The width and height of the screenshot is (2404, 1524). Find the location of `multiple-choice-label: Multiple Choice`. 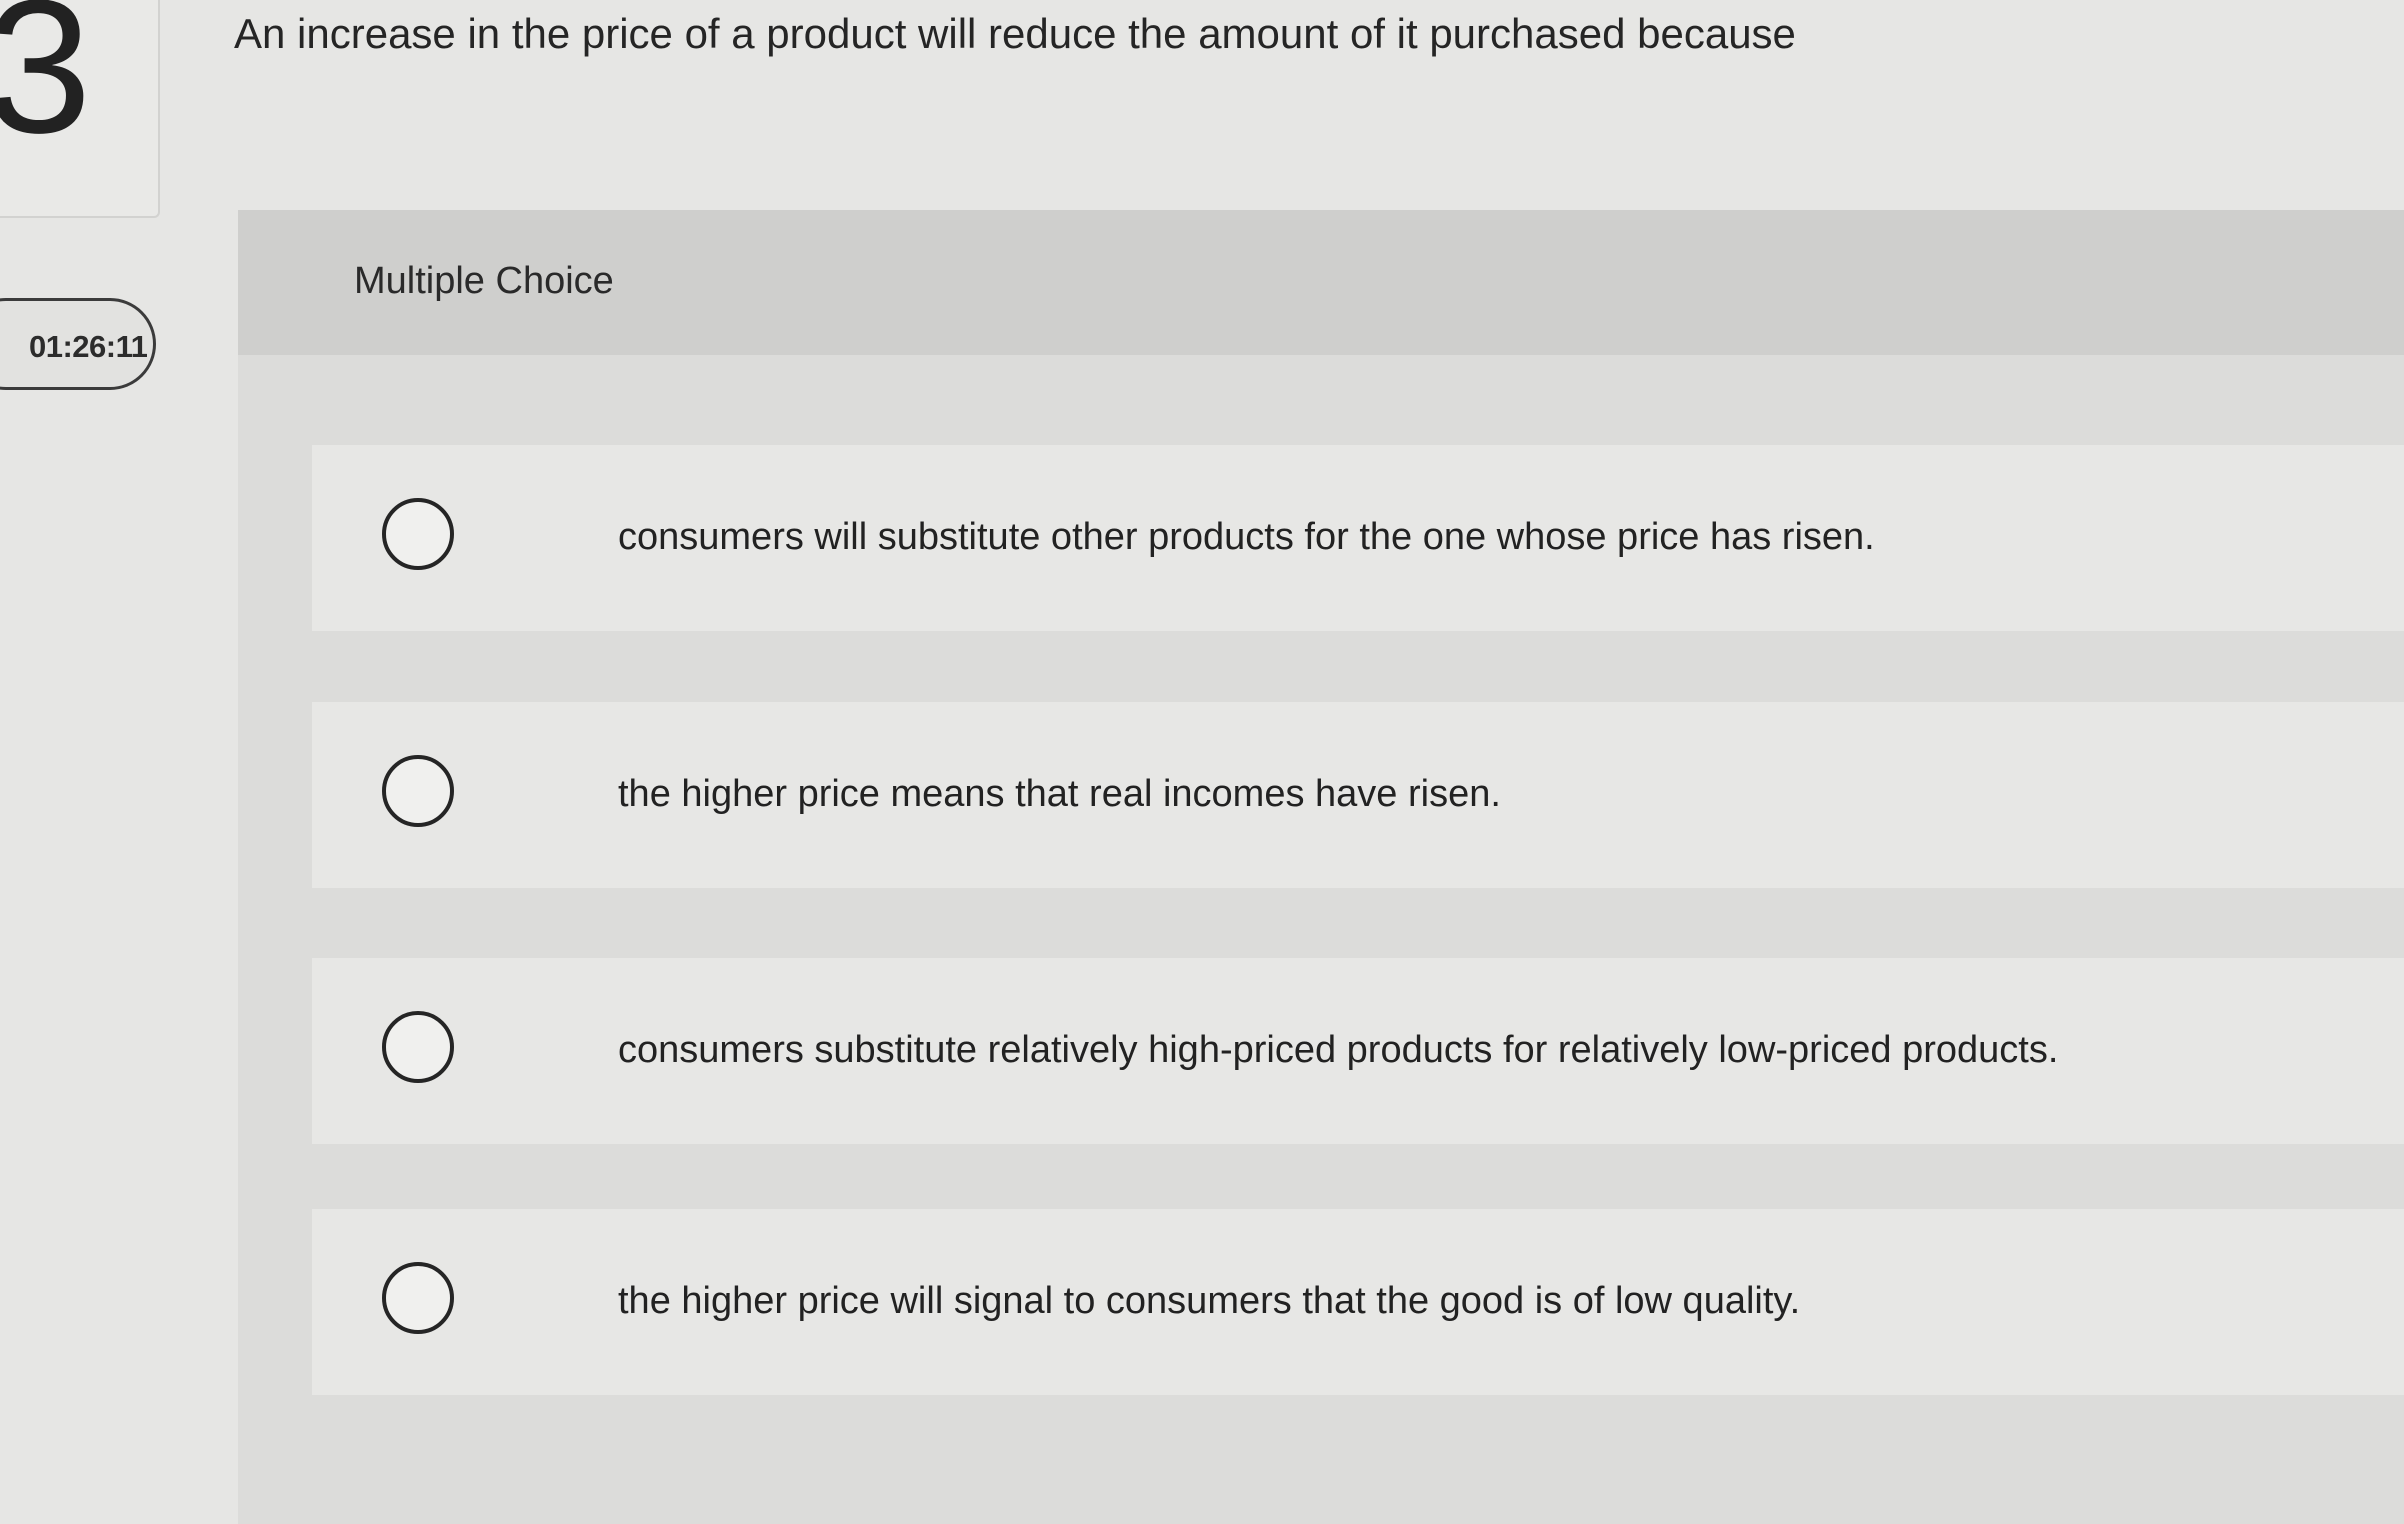

multiple-choice-label: Multiple Choice is located at coordinates (484, 281).